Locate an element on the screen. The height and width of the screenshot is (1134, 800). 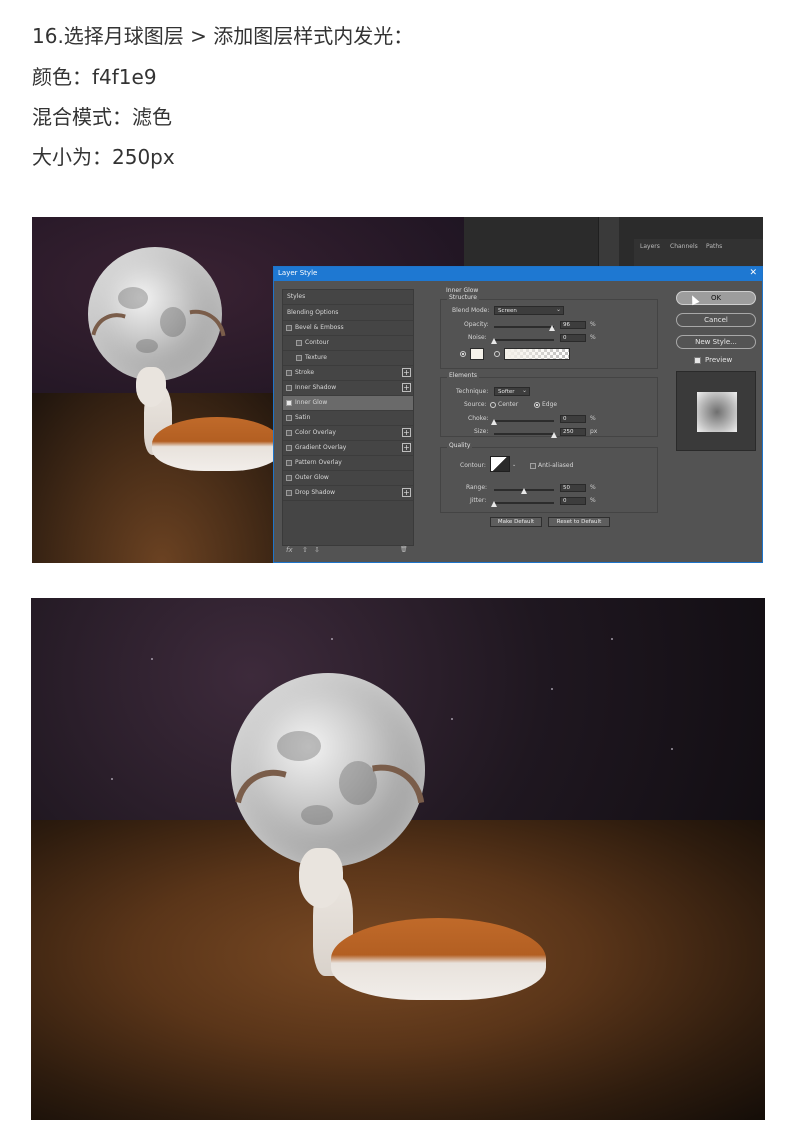
blend-mode-select: Screen is located at coordinates (529, 310).